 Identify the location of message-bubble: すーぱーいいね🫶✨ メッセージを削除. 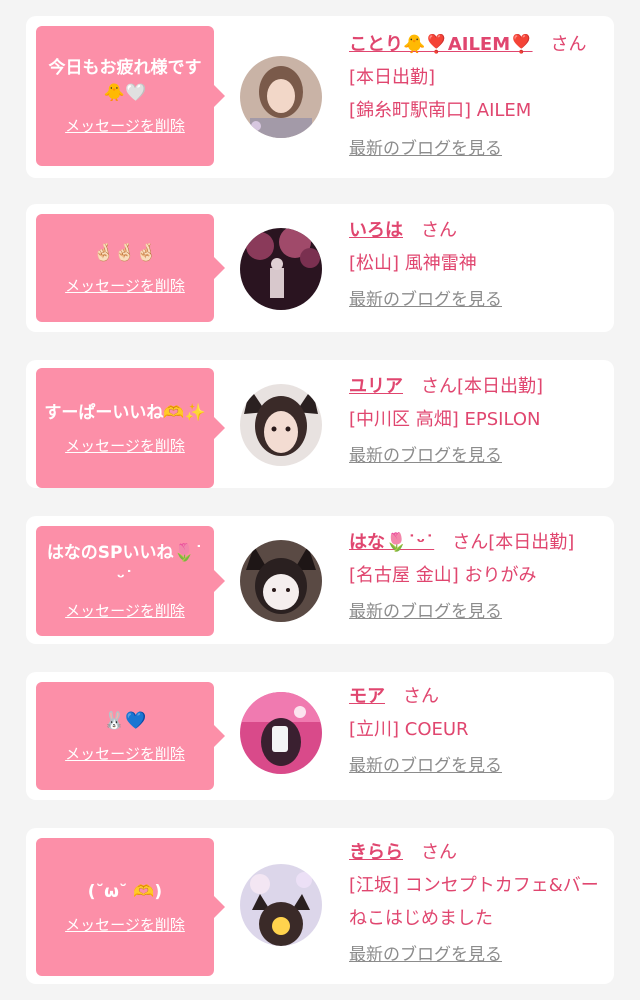
(130, 428).